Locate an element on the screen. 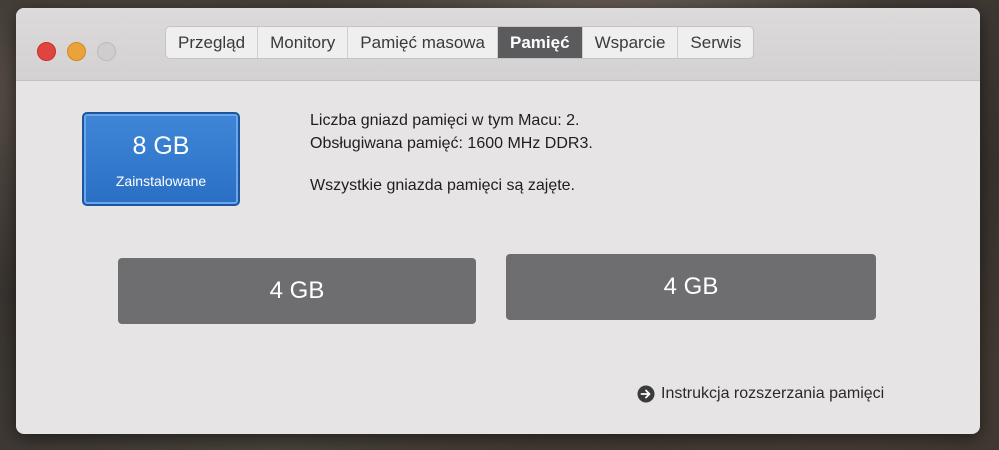 The height and width of the screenshot is (450, 999). memory-upgrade-instructions-link: Instrukcja rozszerzania pamięci is located at coordinates (760, 394).